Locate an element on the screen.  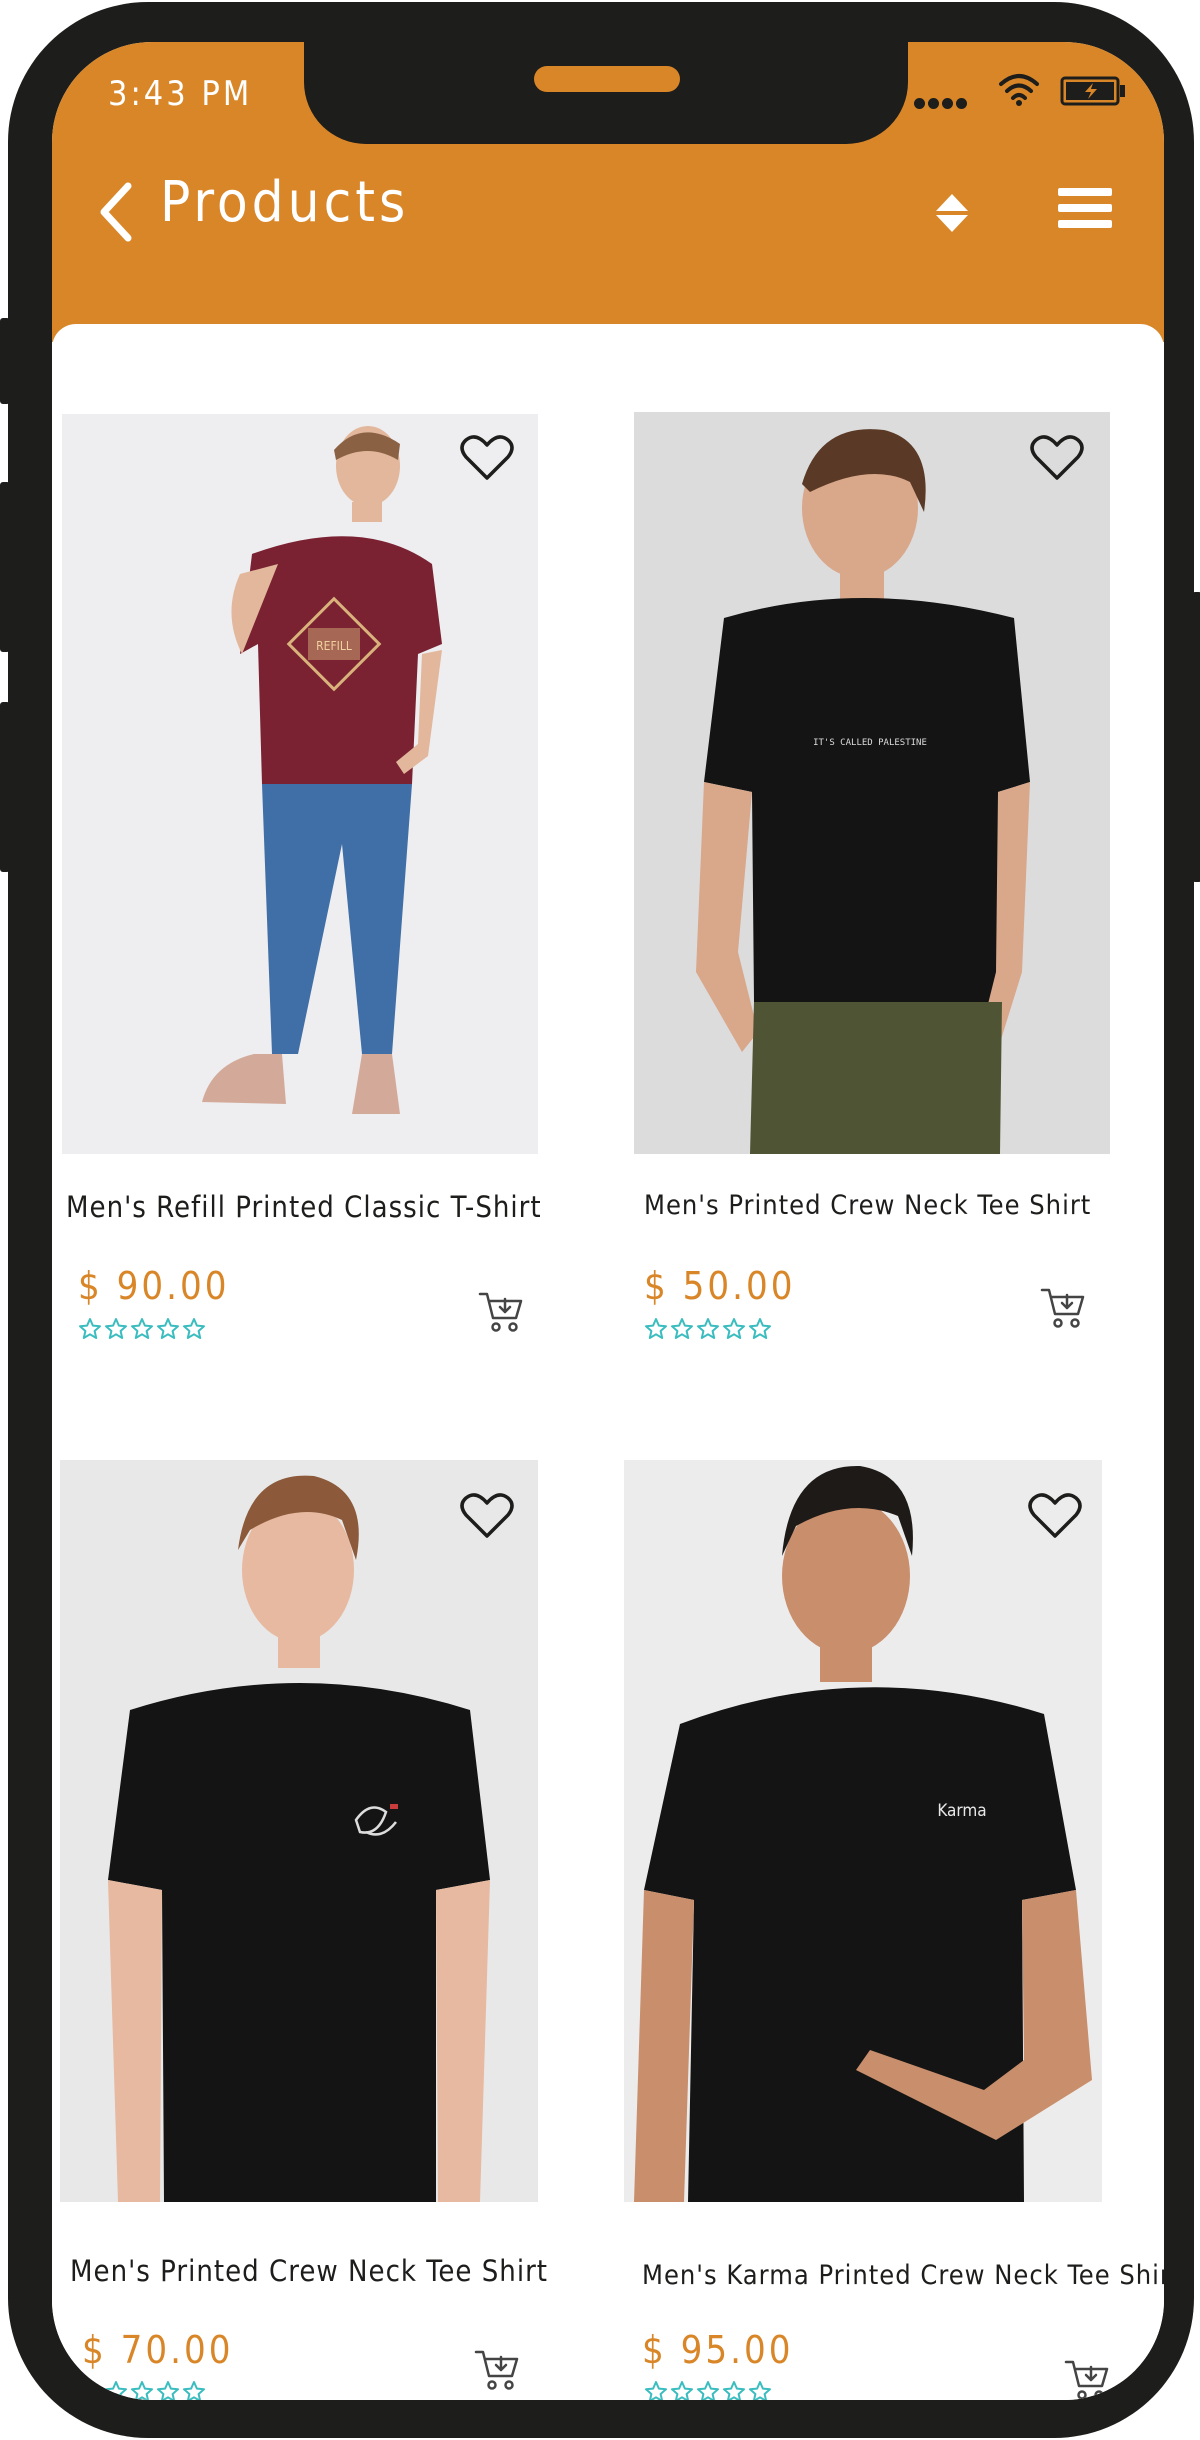
product-photo-model: Karma is located at coordinates (863, 1833).